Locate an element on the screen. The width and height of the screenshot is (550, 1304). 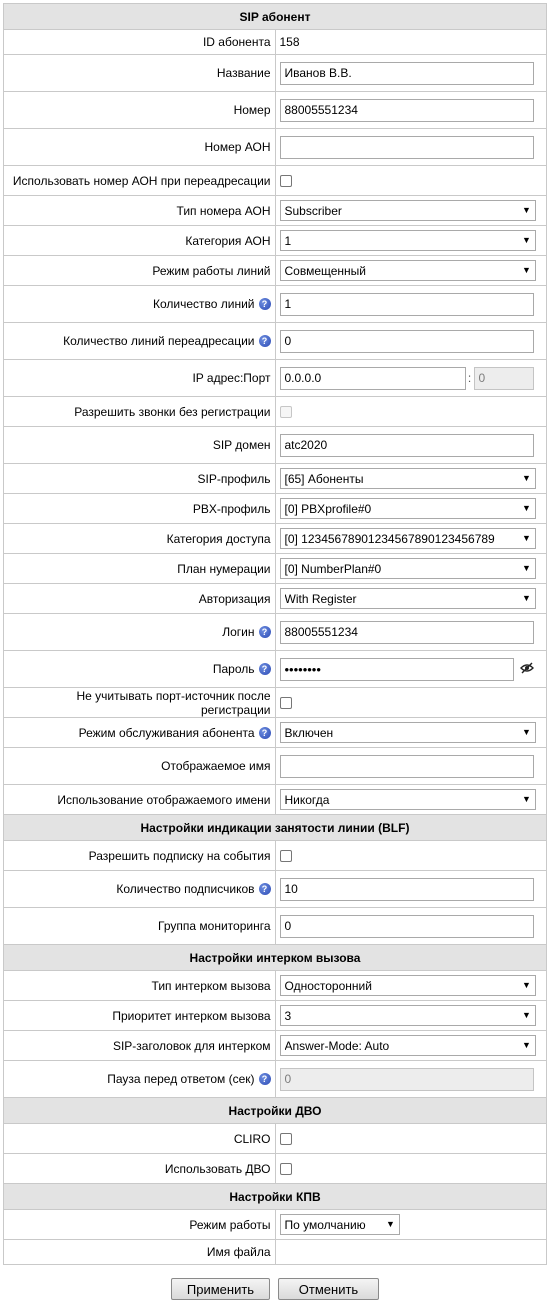
line-count-input: 1 is located at coordinates (406, 304).